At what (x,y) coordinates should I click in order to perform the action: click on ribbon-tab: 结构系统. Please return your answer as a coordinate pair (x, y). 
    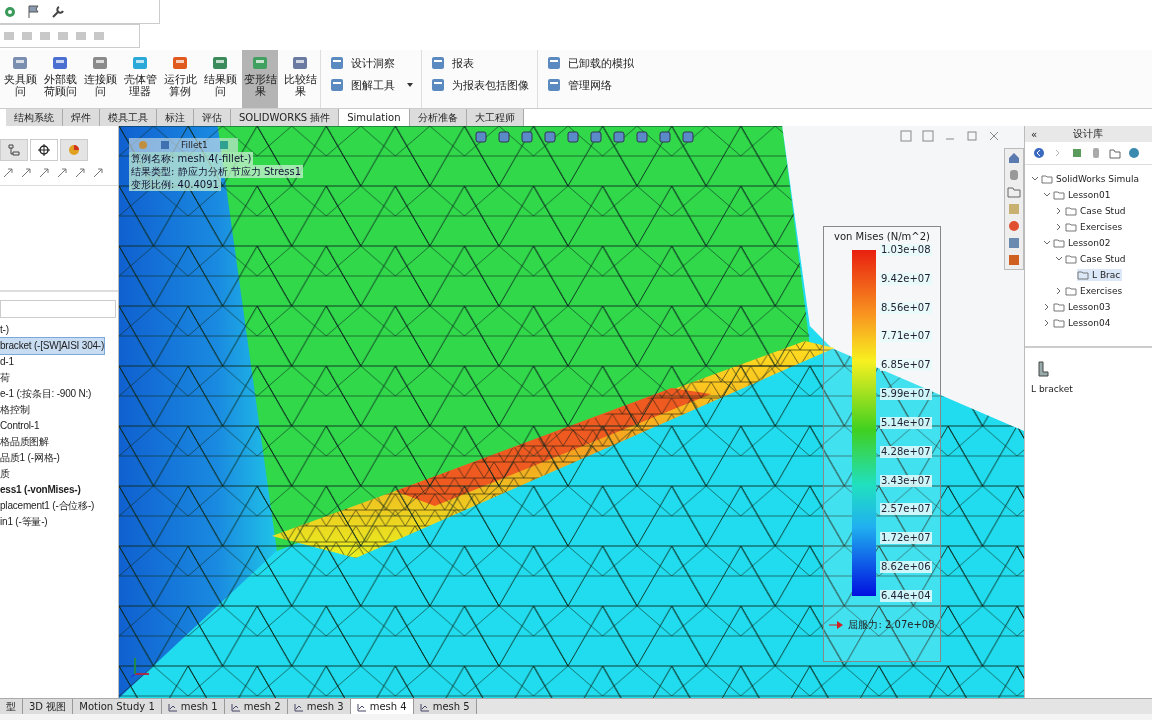
    Looking at the image, I should click on (34, 117).